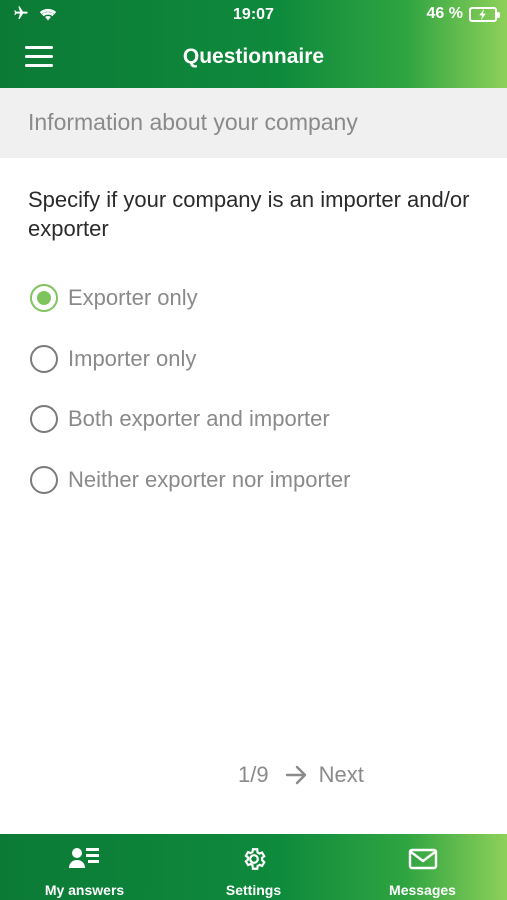 The width and height of the screenshot is (507, 900). Describe the element at coordinates (133, 298) in the screenshot. I see `option-label: Exporter only` at that location.